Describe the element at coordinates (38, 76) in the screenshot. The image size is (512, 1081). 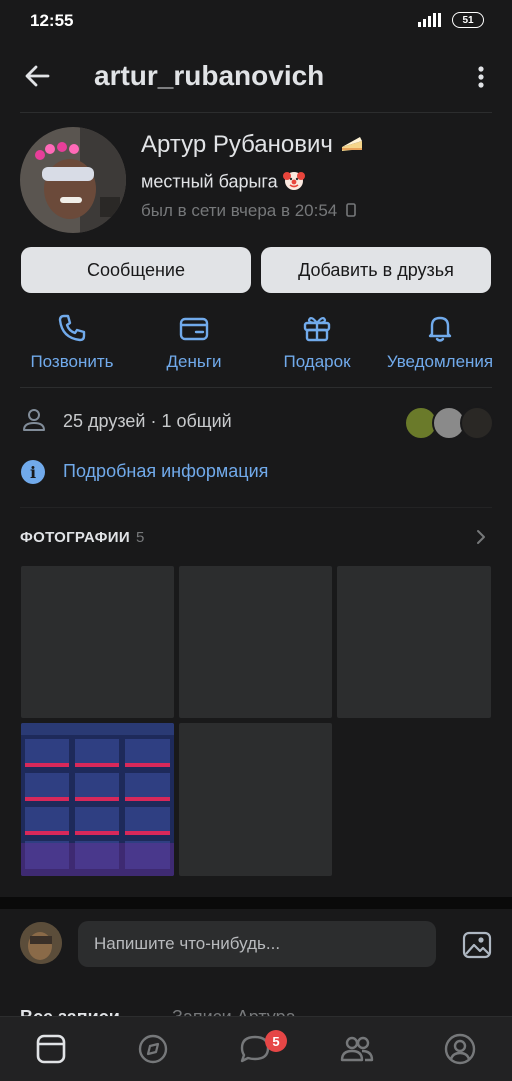
I see `back-arrow-icon` at that location.